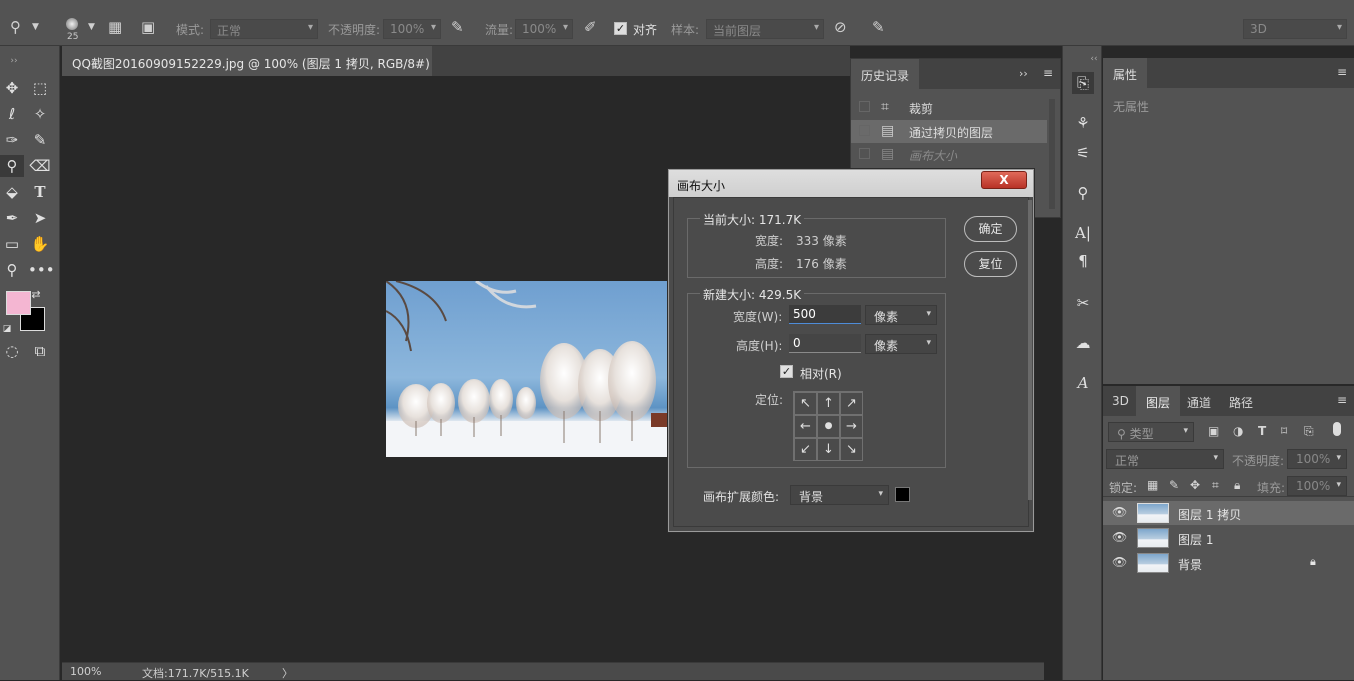 The height and width of the screenshot is (681, 1354). I want to click on smart-object-filter-icon: ⎘, so click(1309, 431).